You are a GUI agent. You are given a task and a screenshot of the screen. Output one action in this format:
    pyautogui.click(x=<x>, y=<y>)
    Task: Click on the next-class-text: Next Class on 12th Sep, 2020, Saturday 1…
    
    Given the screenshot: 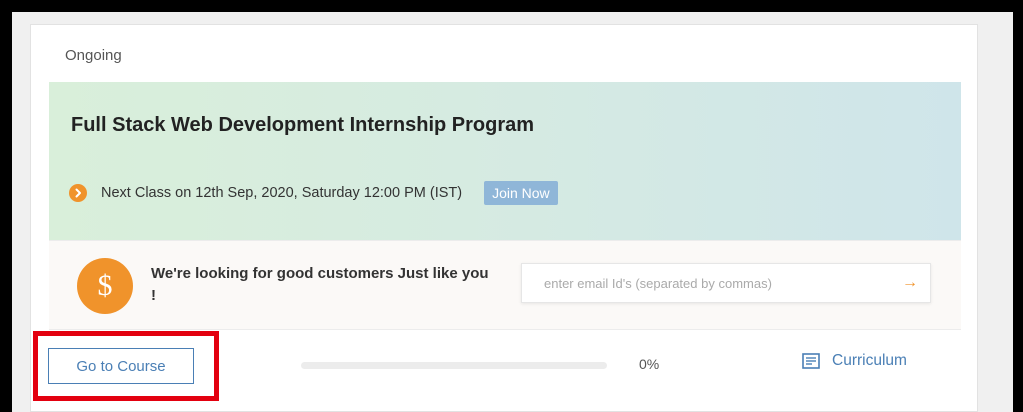 What is the action you would take?
    pyautogui.click(x=282, y=193)
    